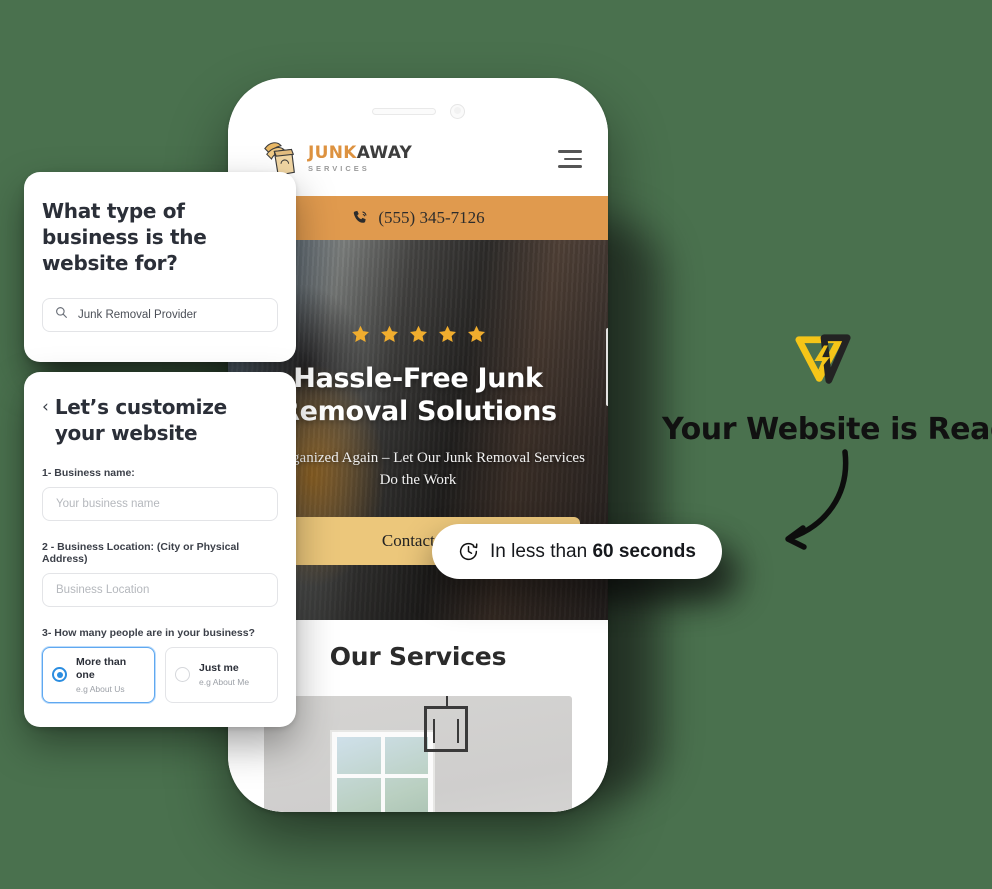 This screenshot has width=992, height=889. Describe the element at coordinates (224, 682) in the screenshot. I see `option-example: e.g About Me` at that location.